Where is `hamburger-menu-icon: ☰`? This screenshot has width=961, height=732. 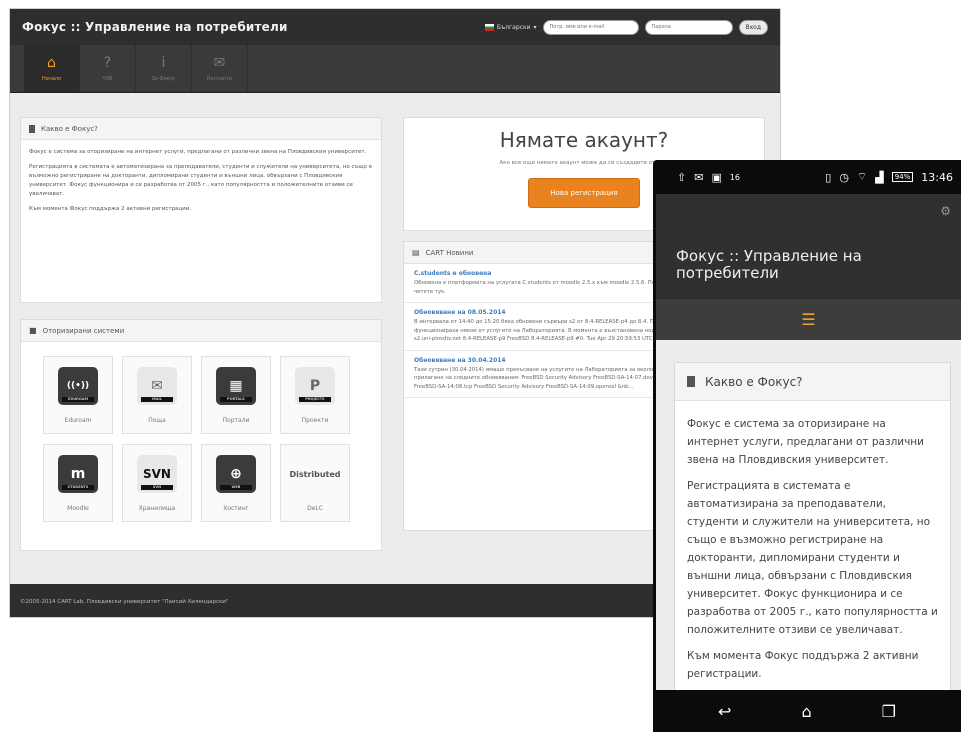
hamburger-menu-icon: ☰ is located at coordinates (808, 319).